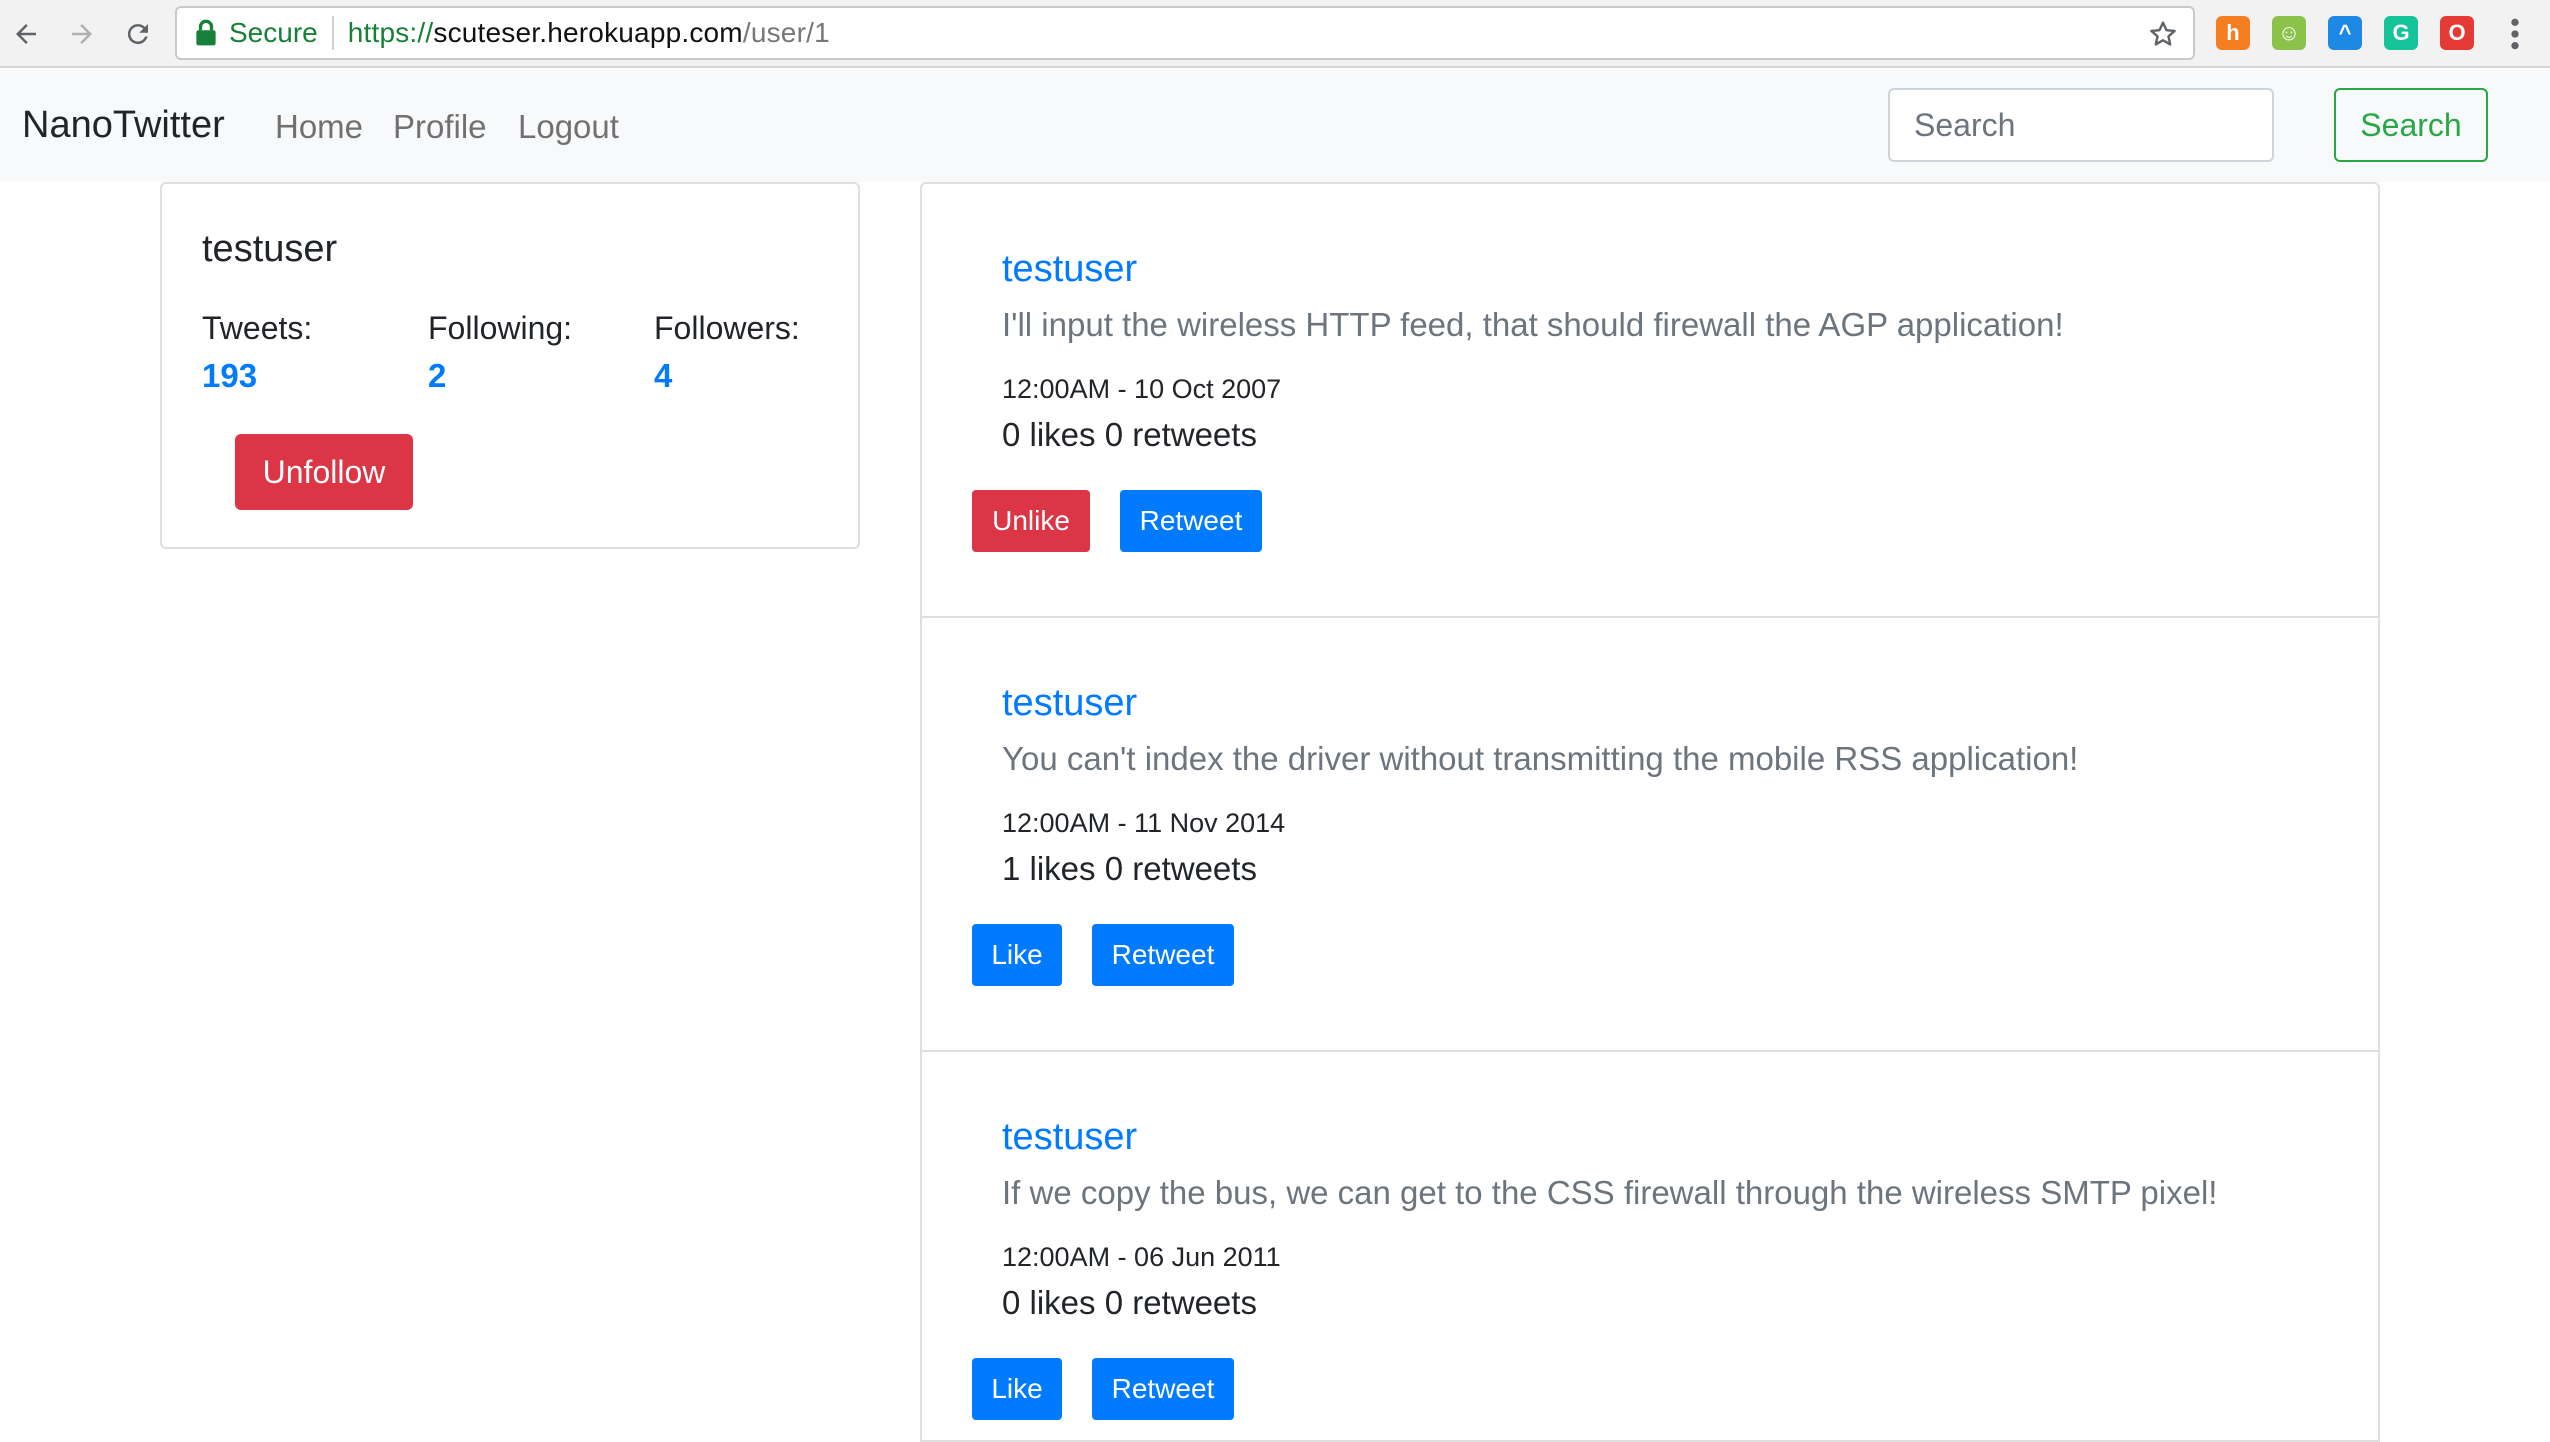 Image resolution: width=2550 pixels, height=1442 pixels. What do you see at coordinates (500, 328) in the screenshot?
I see `stat-following-label: Following:` at bounding box center [500, 328].